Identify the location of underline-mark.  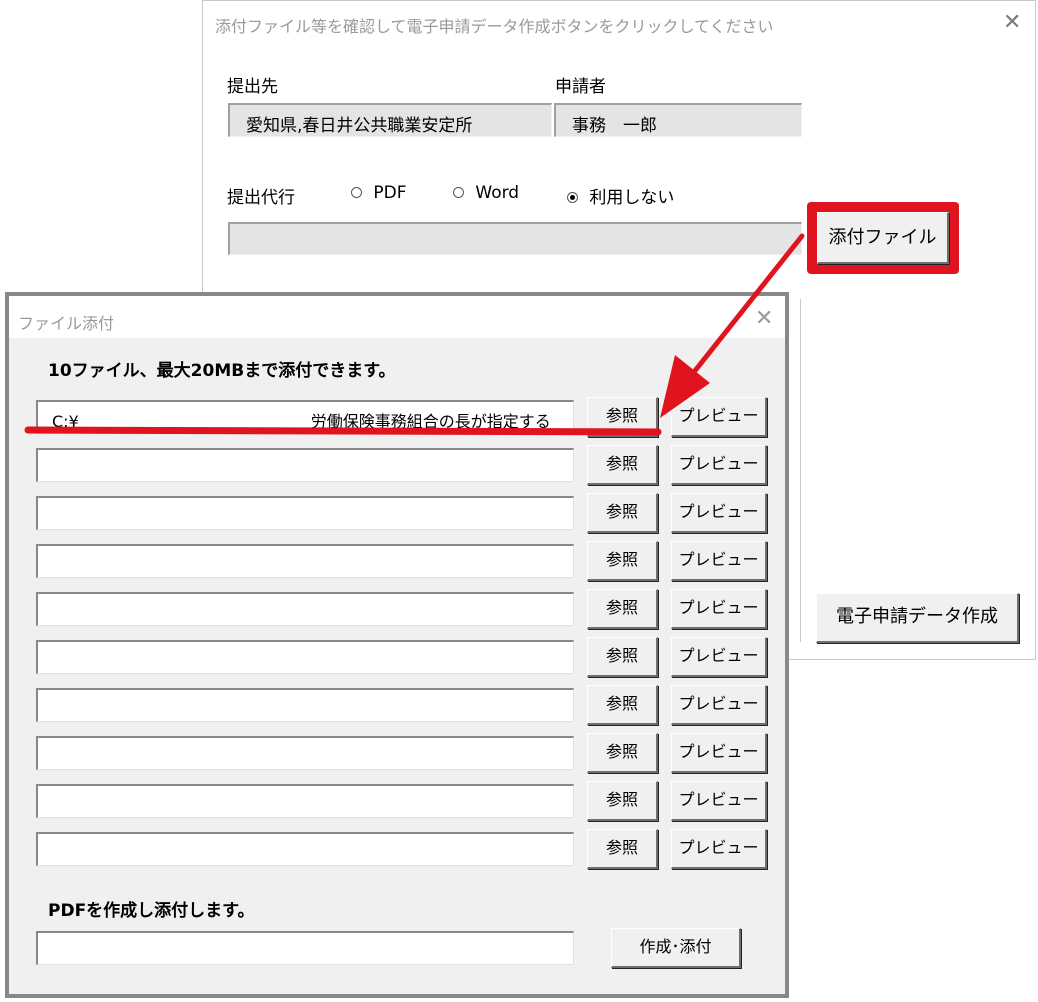
(343, 431).